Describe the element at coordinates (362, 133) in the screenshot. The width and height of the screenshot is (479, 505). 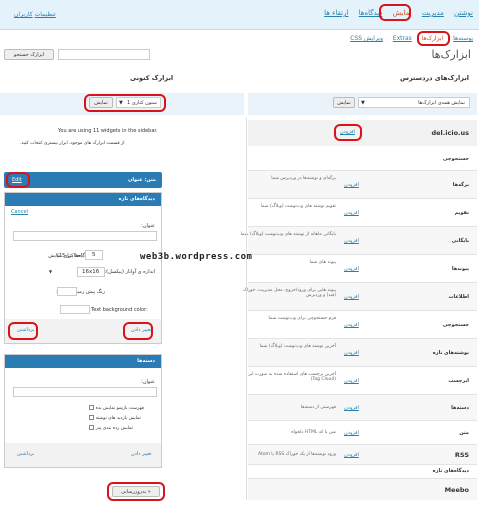
I see `list-item: del.icio.us افزودن` at that location.